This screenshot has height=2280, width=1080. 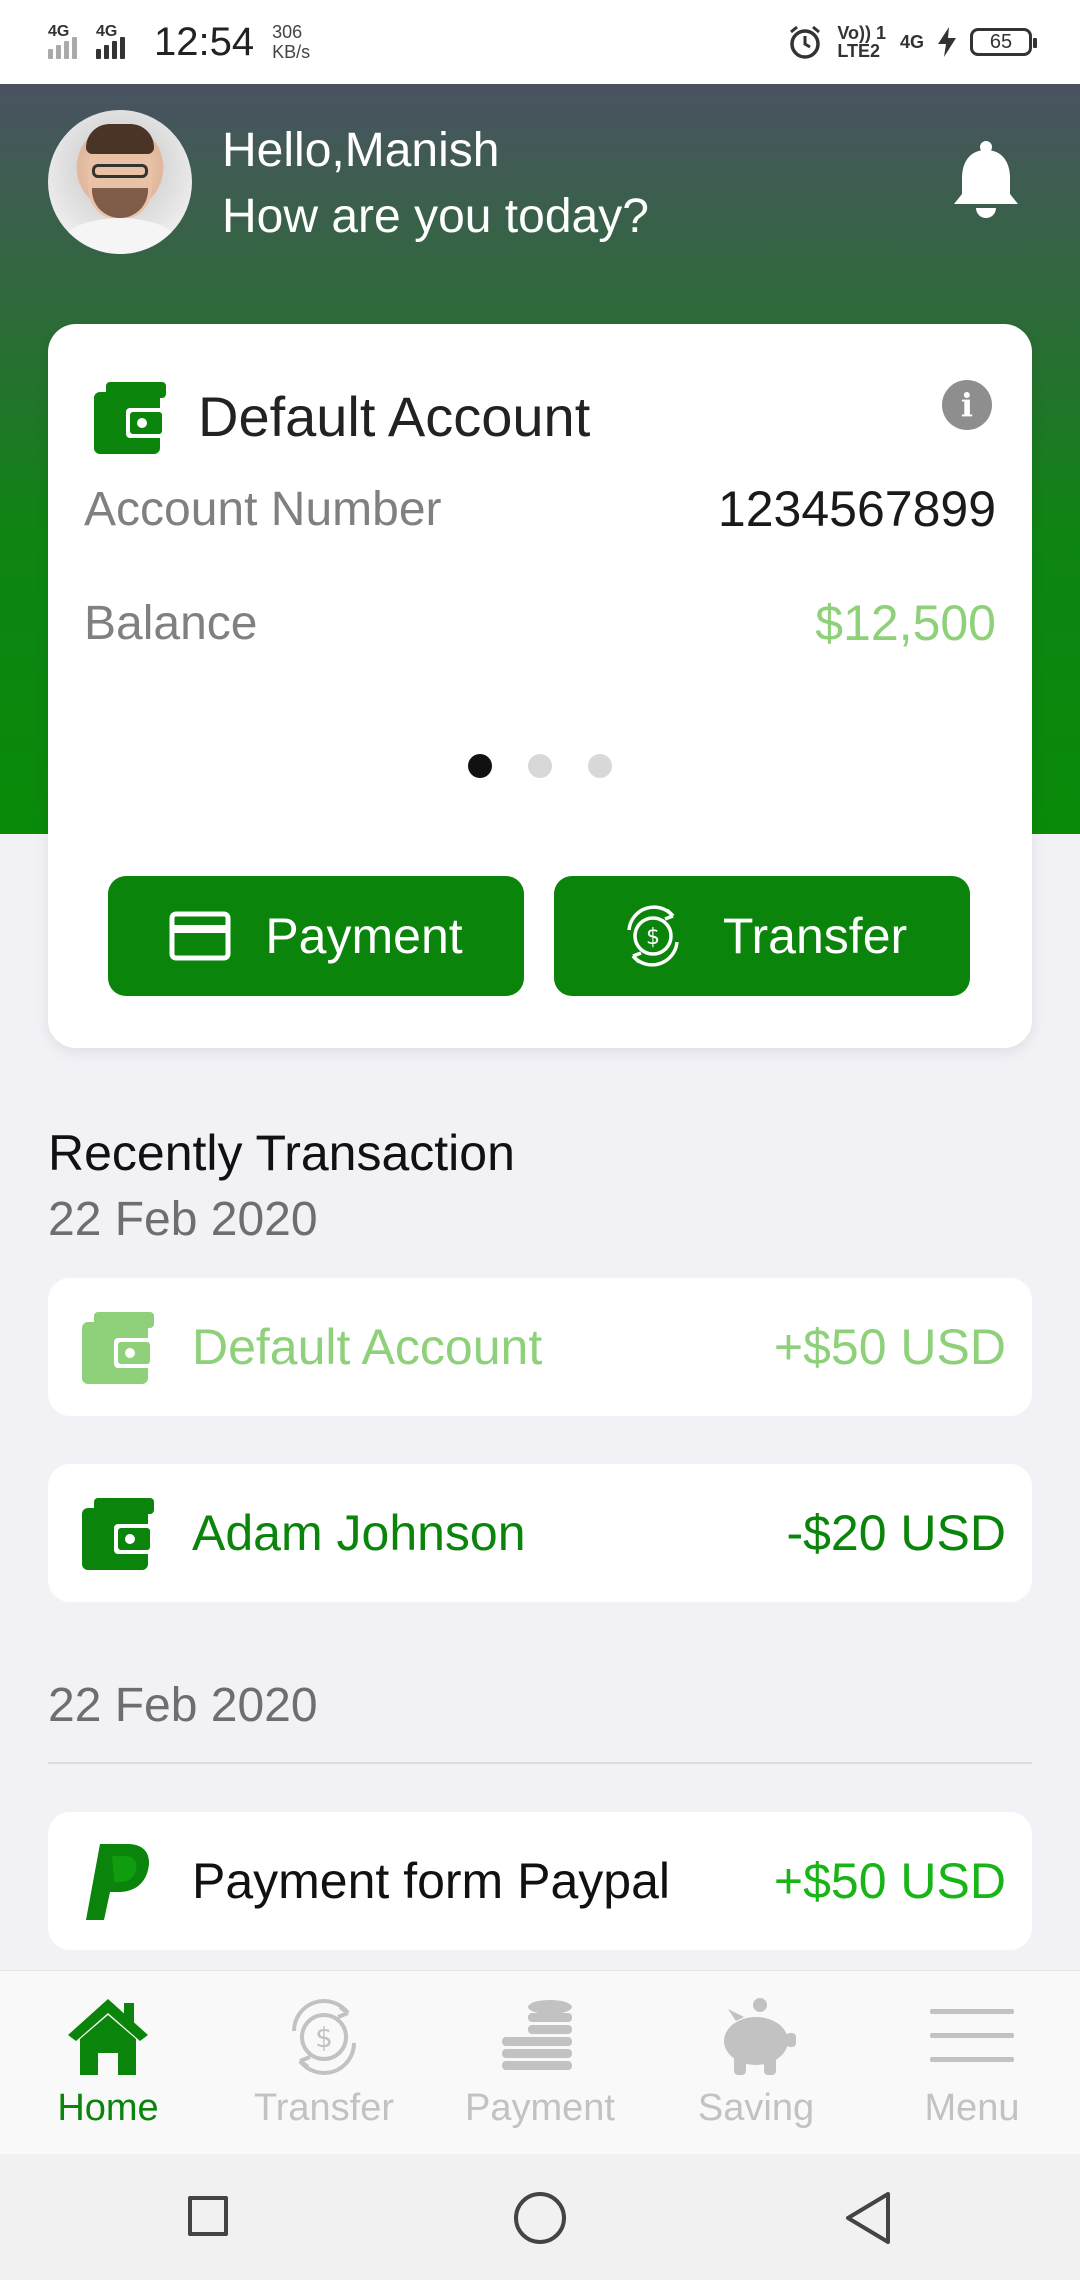 What do you see at coordinates (815, 936) in the screenshot?
I see `transfer-button-label: Transfer` at bounding box center [815, 936].